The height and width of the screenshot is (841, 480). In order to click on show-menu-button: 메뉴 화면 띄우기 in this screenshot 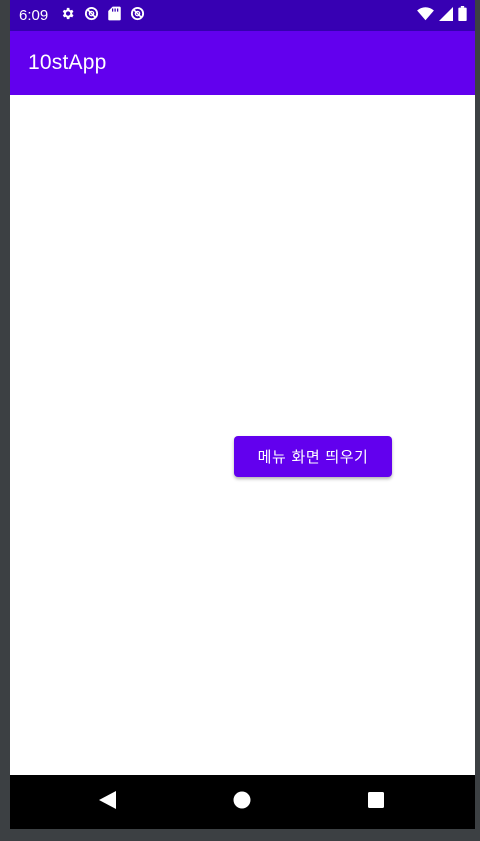, I will do `click(313, 456)`.